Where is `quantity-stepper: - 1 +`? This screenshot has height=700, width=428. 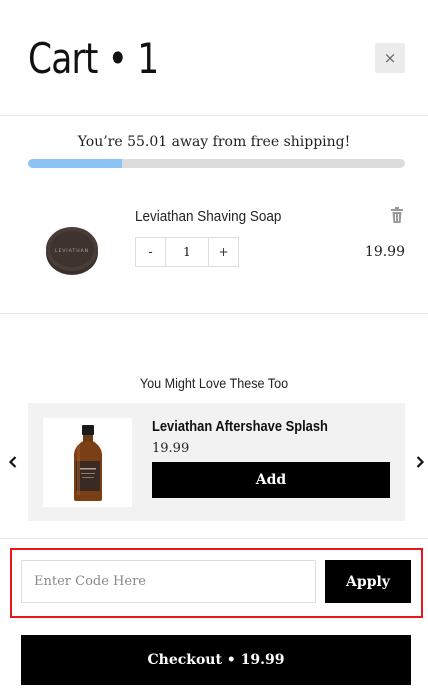 quantity-stepper: - 1 + is located at coordinates (187, 252).